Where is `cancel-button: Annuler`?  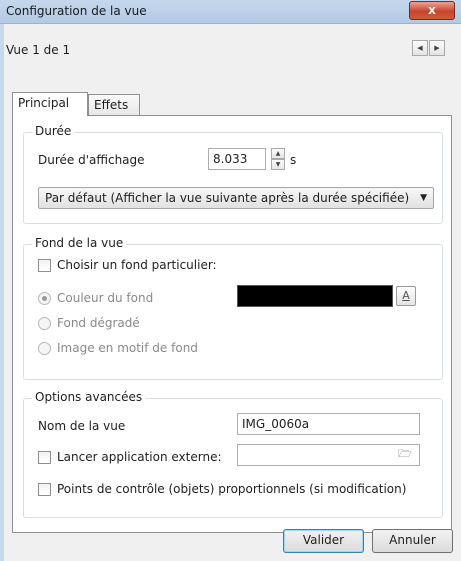
cancel-button: Annuler is located at coordinates (412, 541).